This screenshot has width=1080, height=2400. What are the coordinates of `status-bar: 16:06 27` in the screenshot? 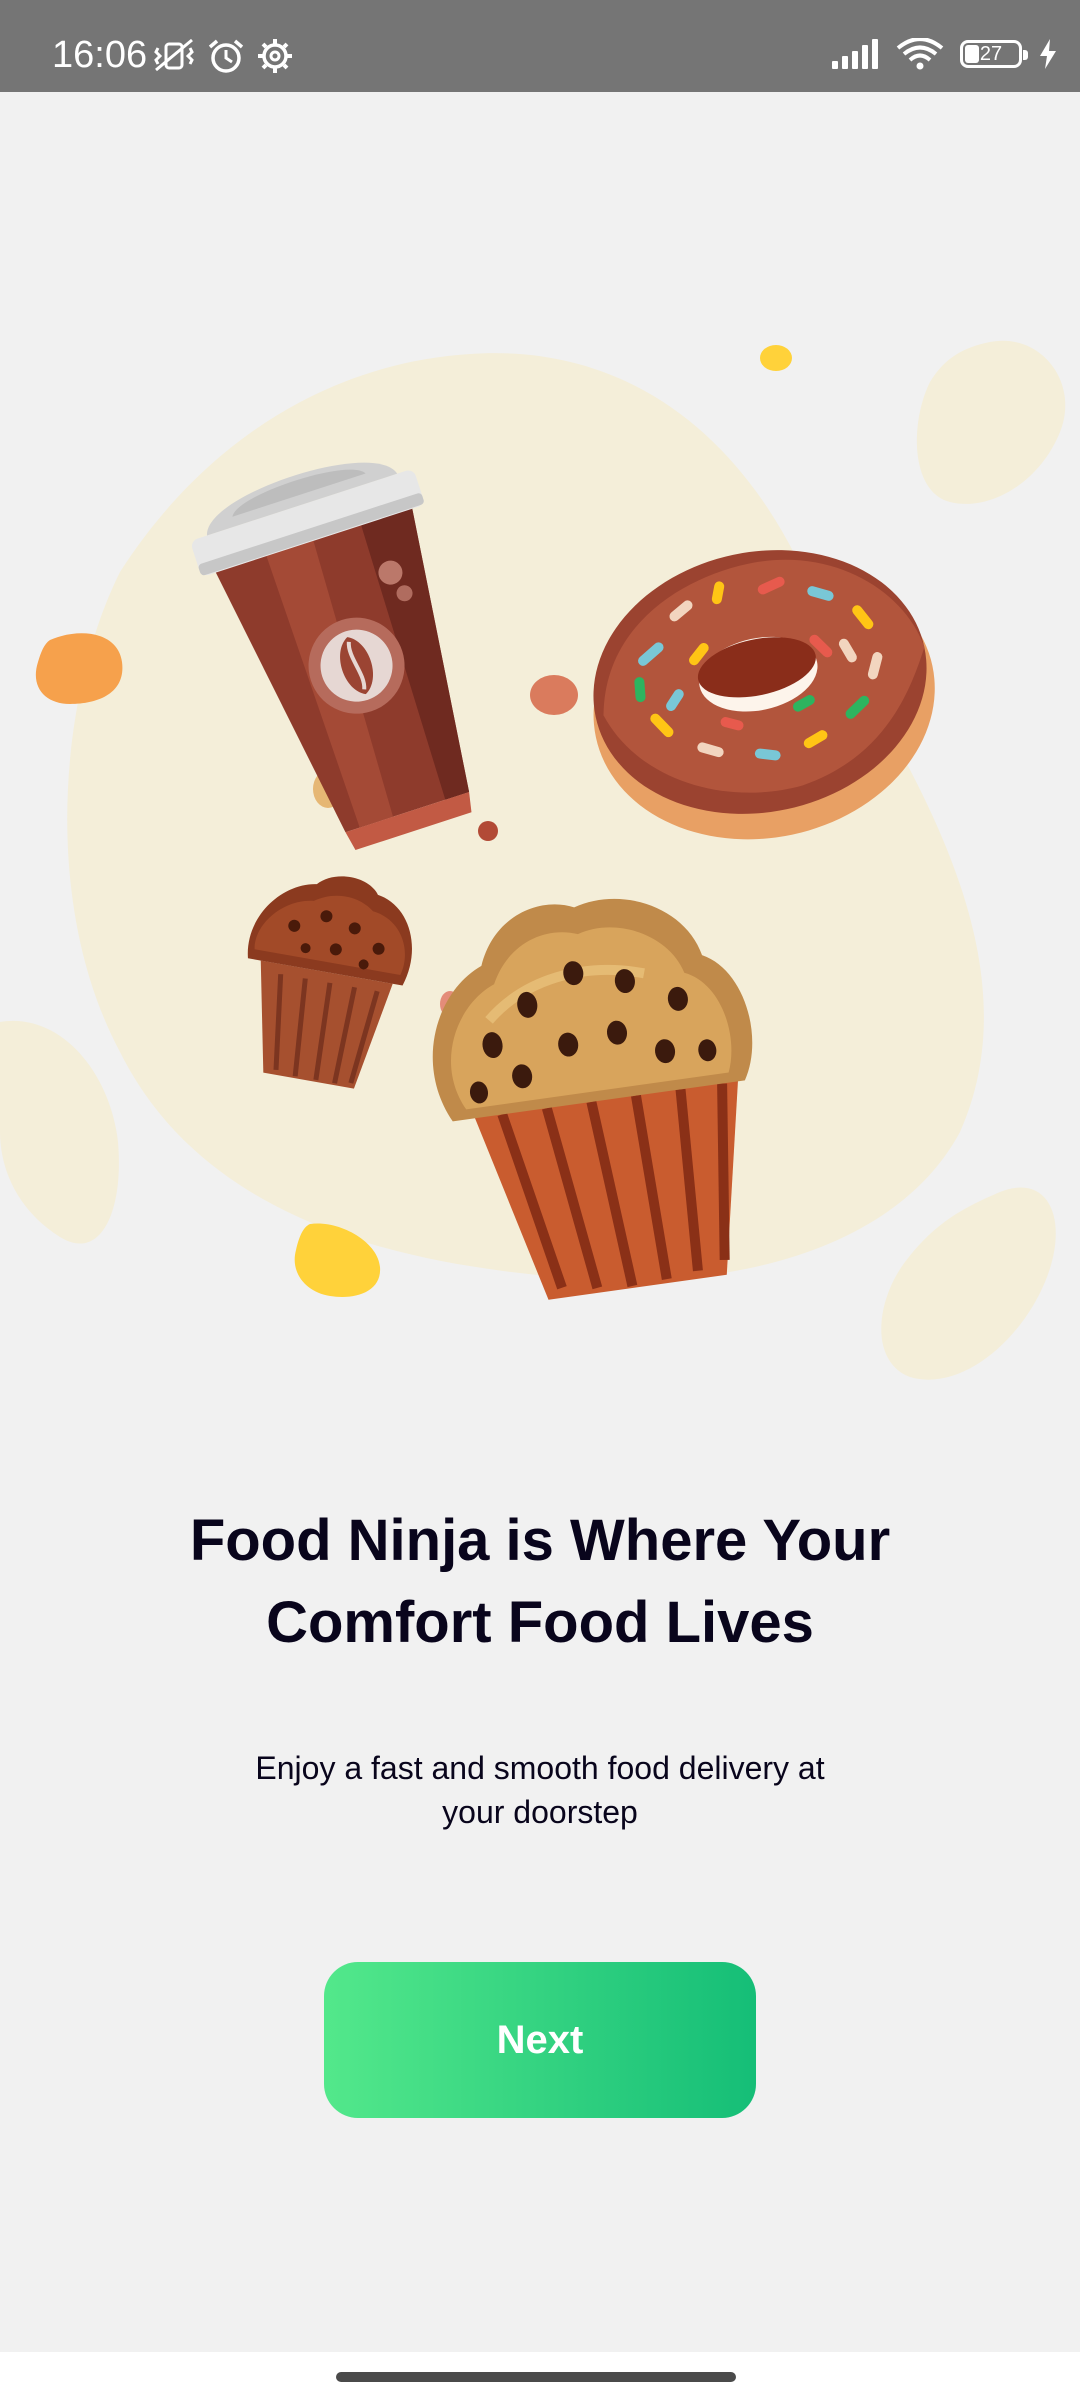 It's located at (540, 46).